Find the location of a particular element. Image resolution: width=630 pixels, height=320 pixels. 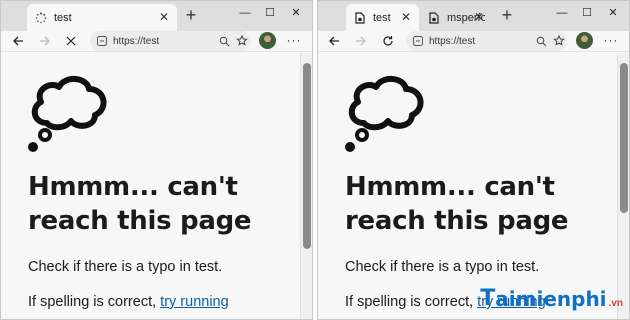

watermark-tld: .vn is located at coordinates (615, 303).